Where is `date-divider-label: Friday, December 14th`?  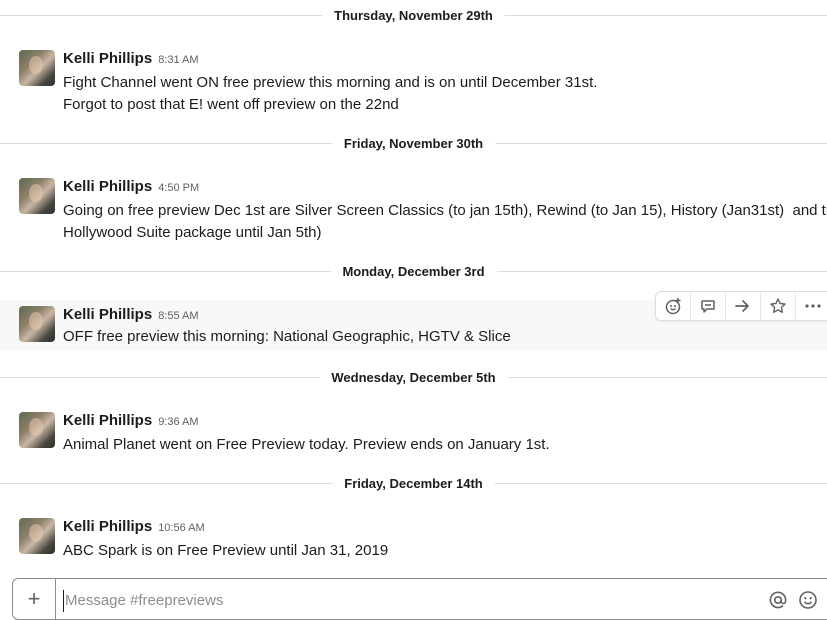
date-divider-label: Friday, December 14th is located at coordinates (413, 484).